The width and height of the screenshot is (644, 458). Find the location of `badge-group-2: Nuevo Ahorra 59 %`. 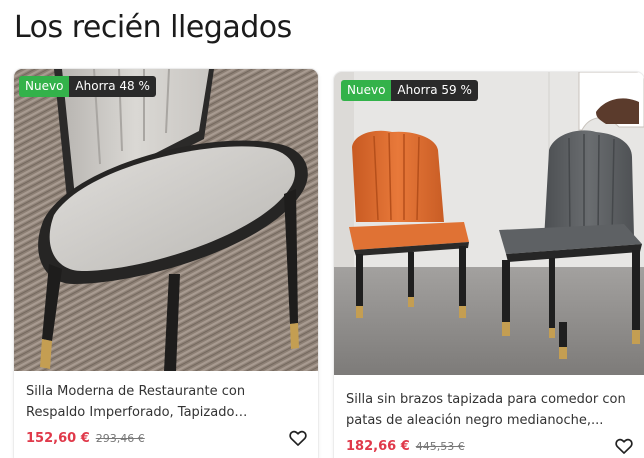

badge-group-2: Nuevo Ahorra 59 % is located at coordinates (409, 90).